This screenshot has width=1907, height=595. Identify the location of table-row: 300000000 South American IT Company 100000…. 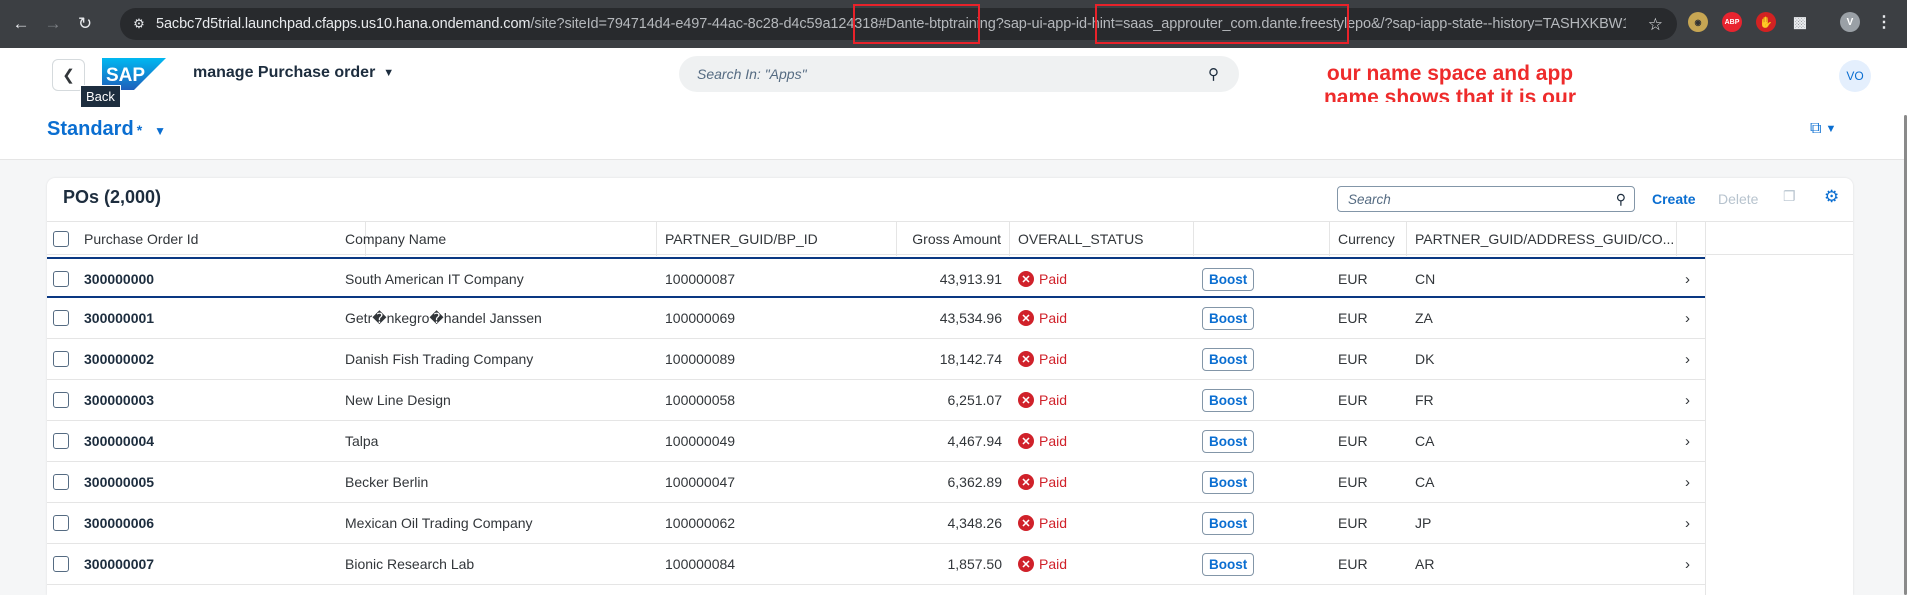
(876, 277).